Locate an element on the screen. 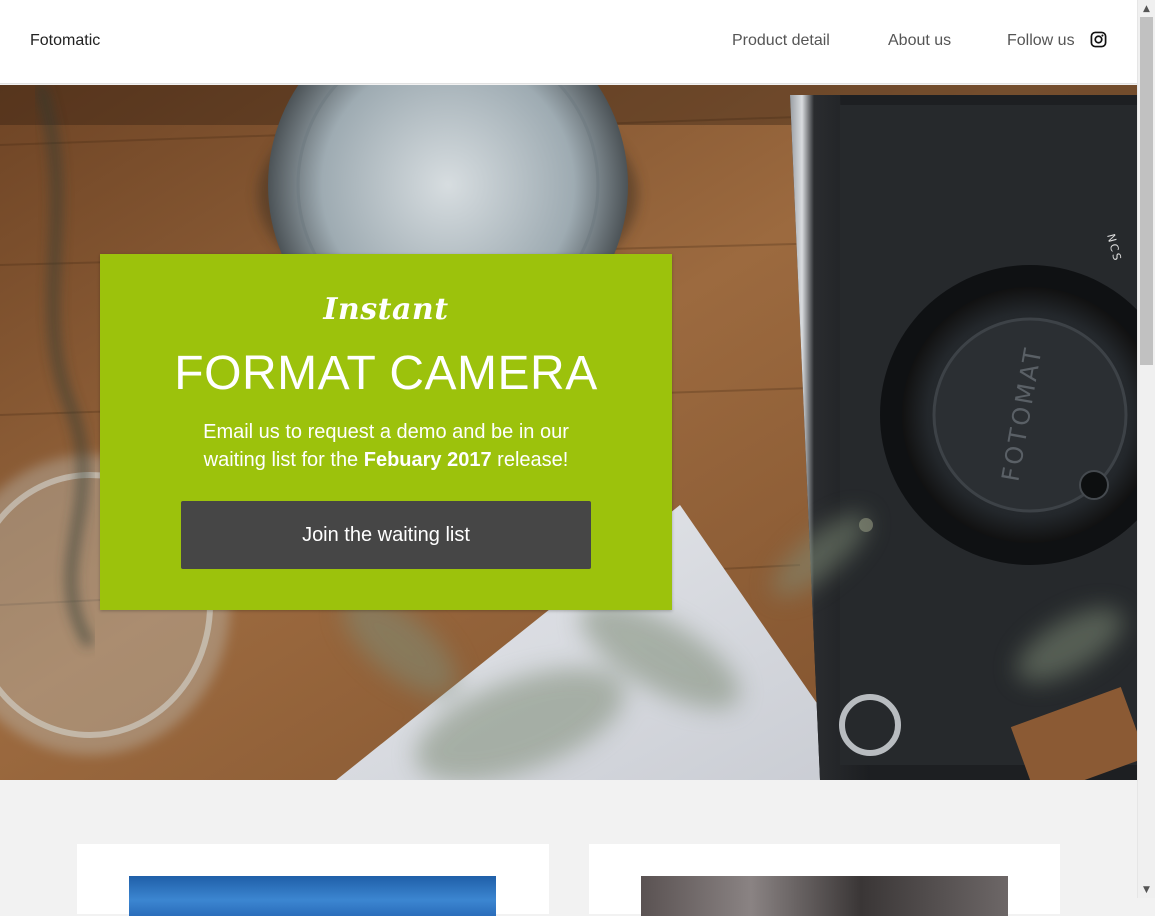  scroll-up-arrow-icon: ▲ is located at coordinates (1146, 8).